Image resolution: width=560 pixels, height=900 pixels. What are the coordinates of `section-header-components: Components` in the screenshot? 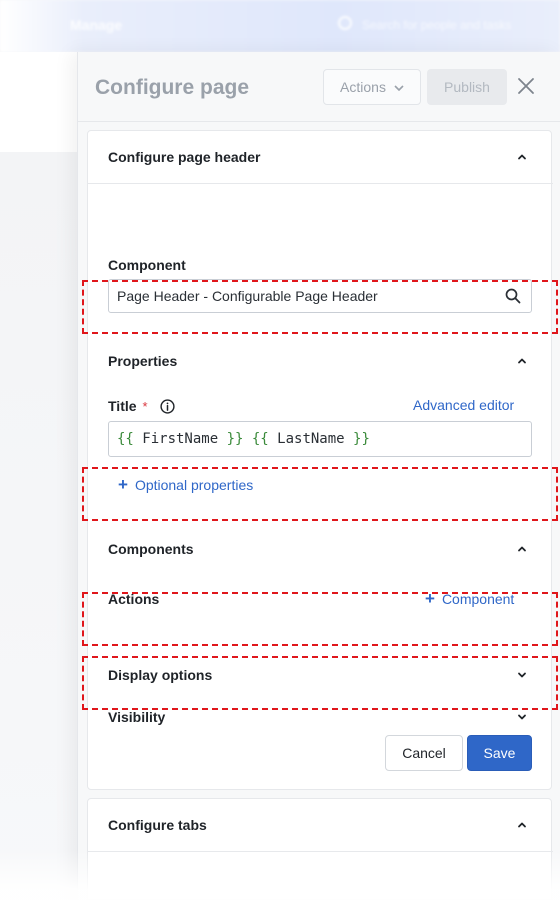 It's located at (320, 549).